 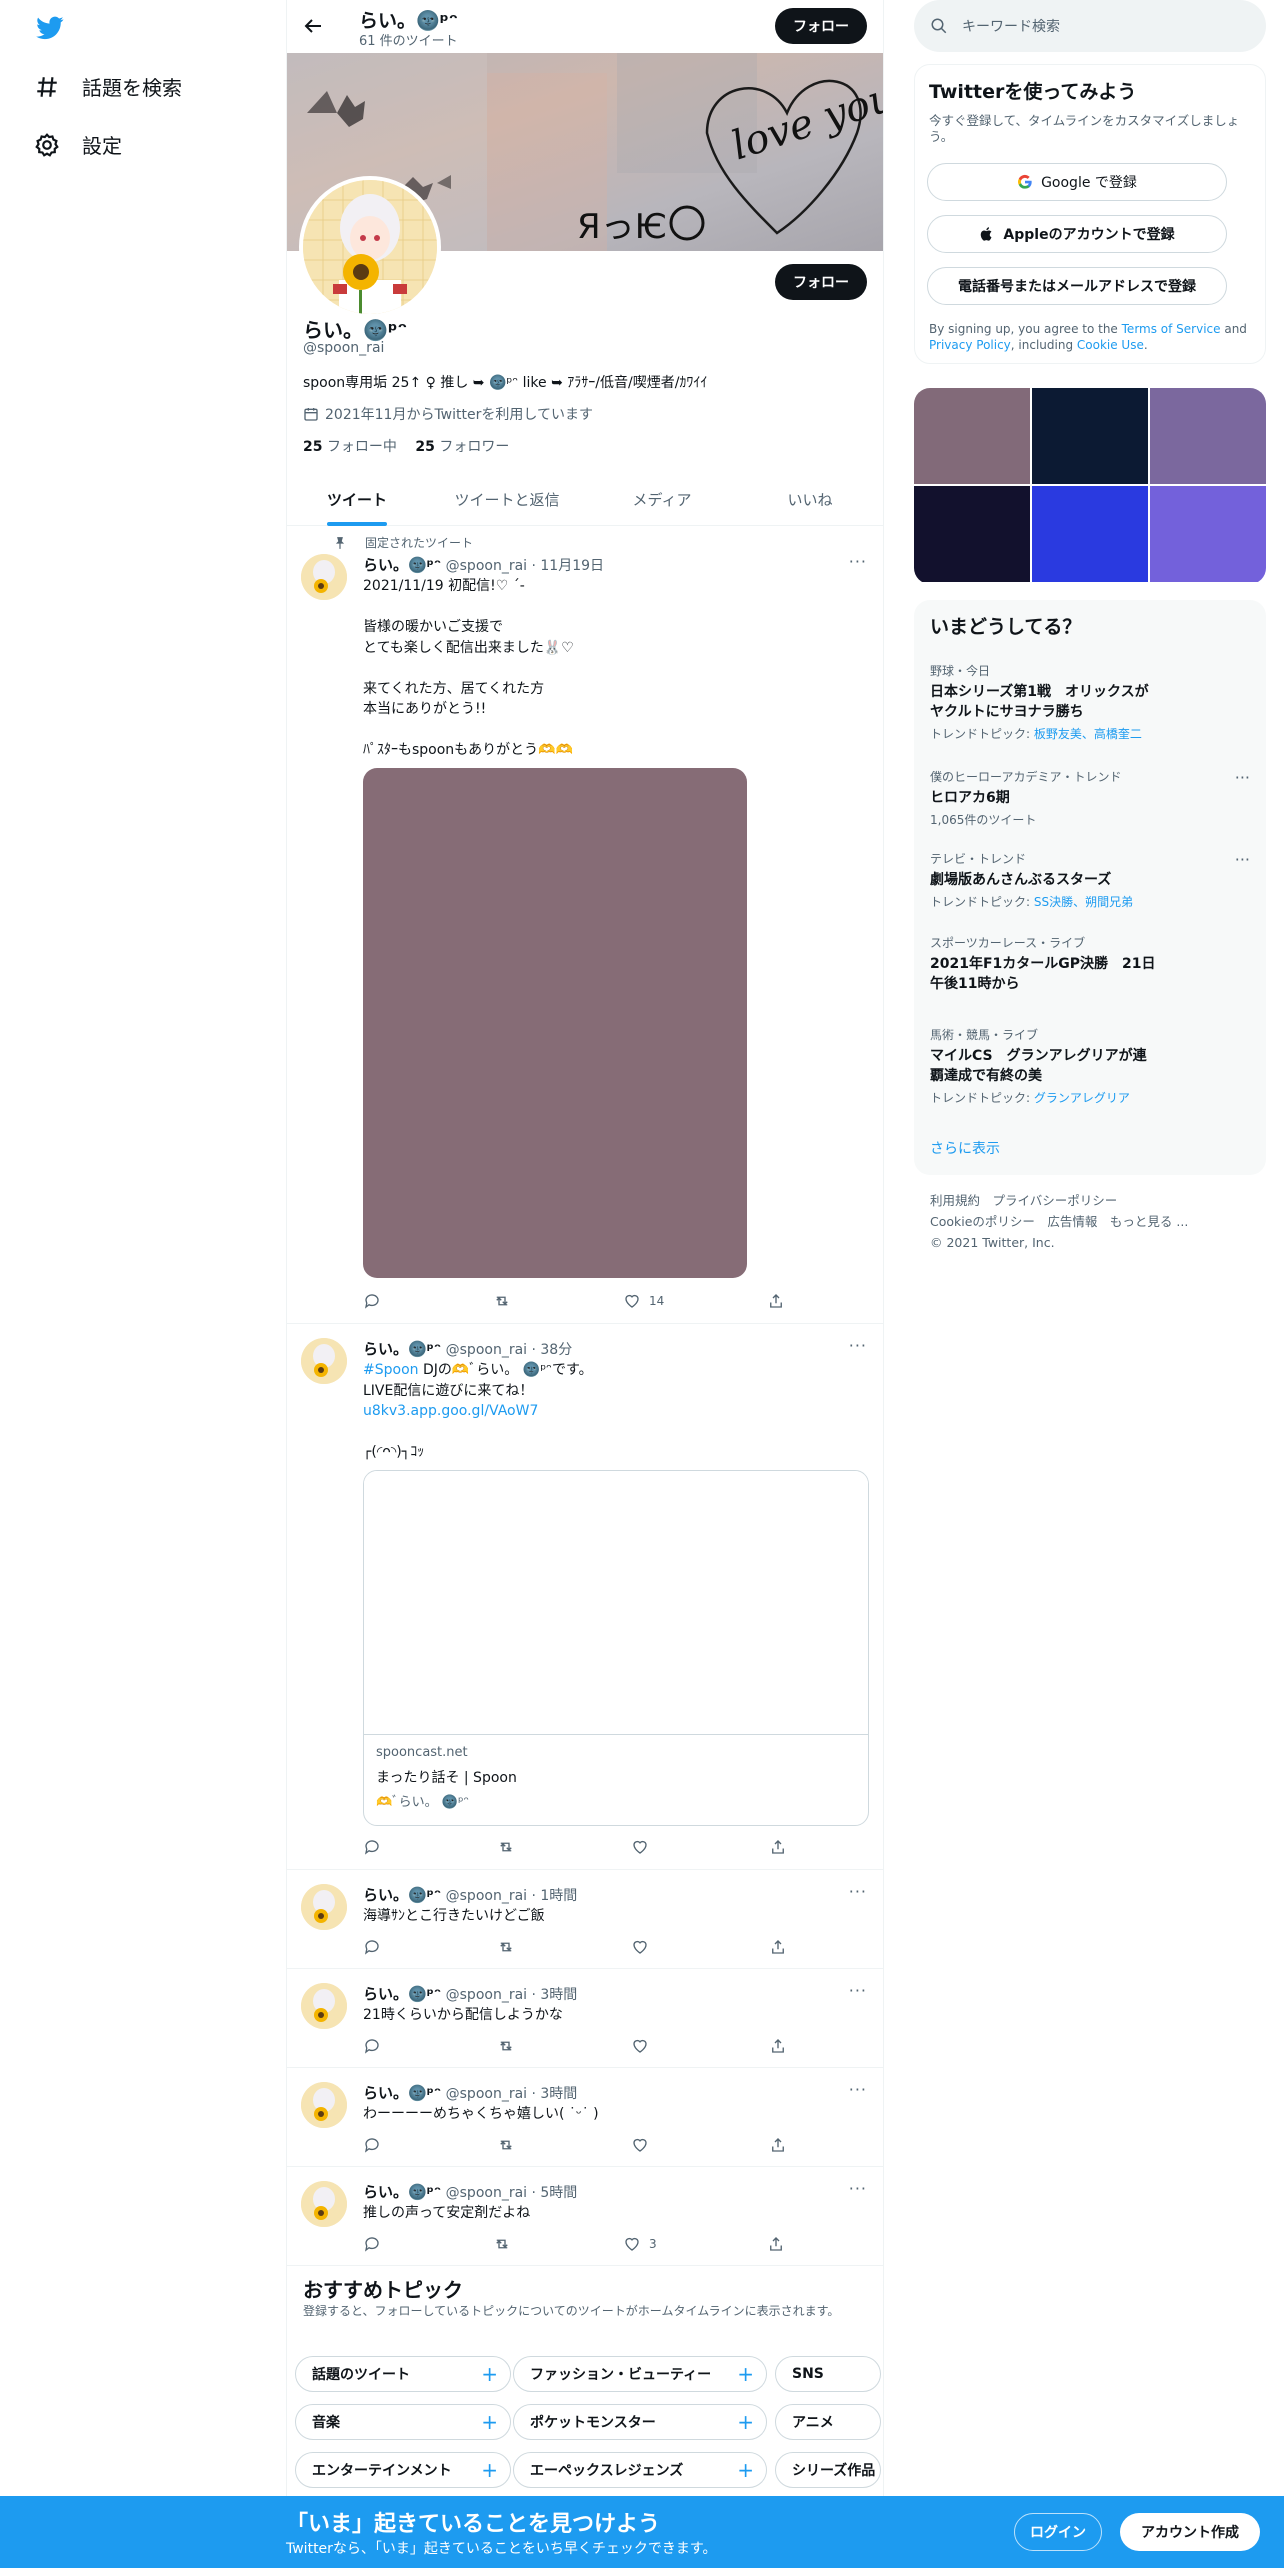 What do you see at coordinates (640, 2244) in the screenshot?
I see `like-button: 3` at bounding box center [640, 2244].